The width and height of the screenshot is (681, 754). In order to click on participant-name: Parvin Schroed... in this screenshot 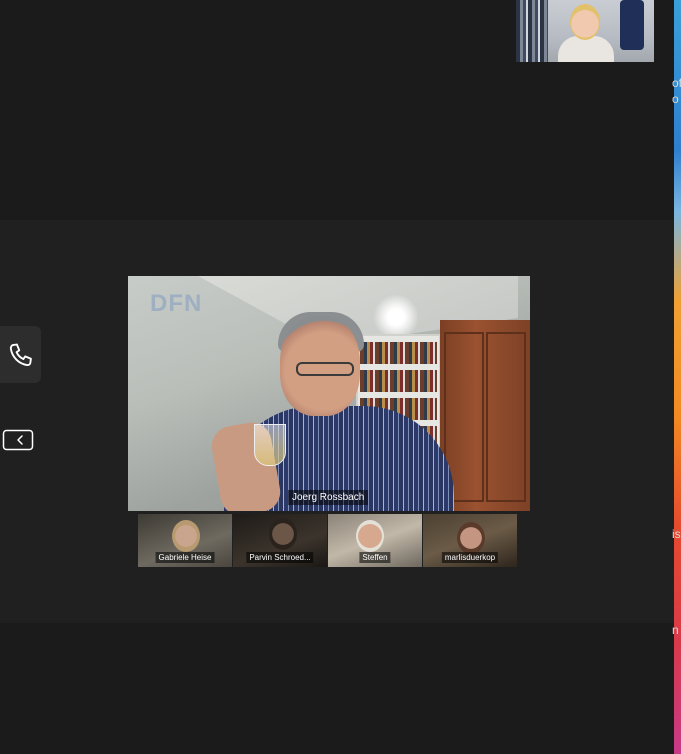, I will do `click(280, 557)`.